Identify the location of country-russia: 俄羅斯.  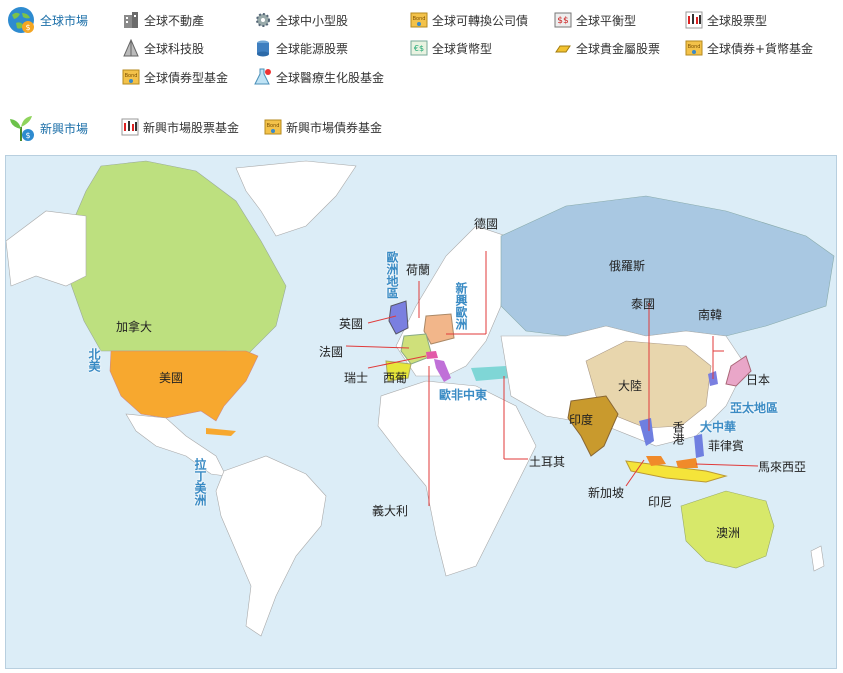
(627, 265).